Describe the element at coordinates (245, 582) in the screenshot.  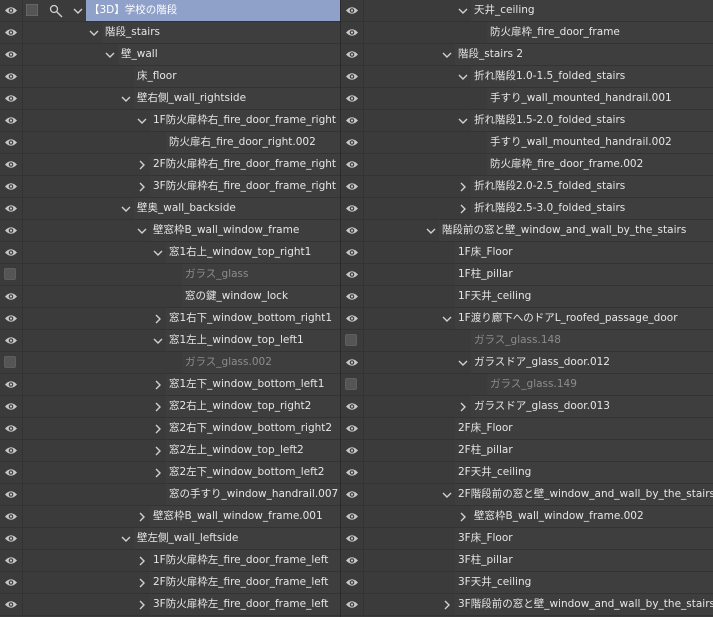
I see `layer-name: 2F防火扉枠左_fire_door_frame_left` at that location.